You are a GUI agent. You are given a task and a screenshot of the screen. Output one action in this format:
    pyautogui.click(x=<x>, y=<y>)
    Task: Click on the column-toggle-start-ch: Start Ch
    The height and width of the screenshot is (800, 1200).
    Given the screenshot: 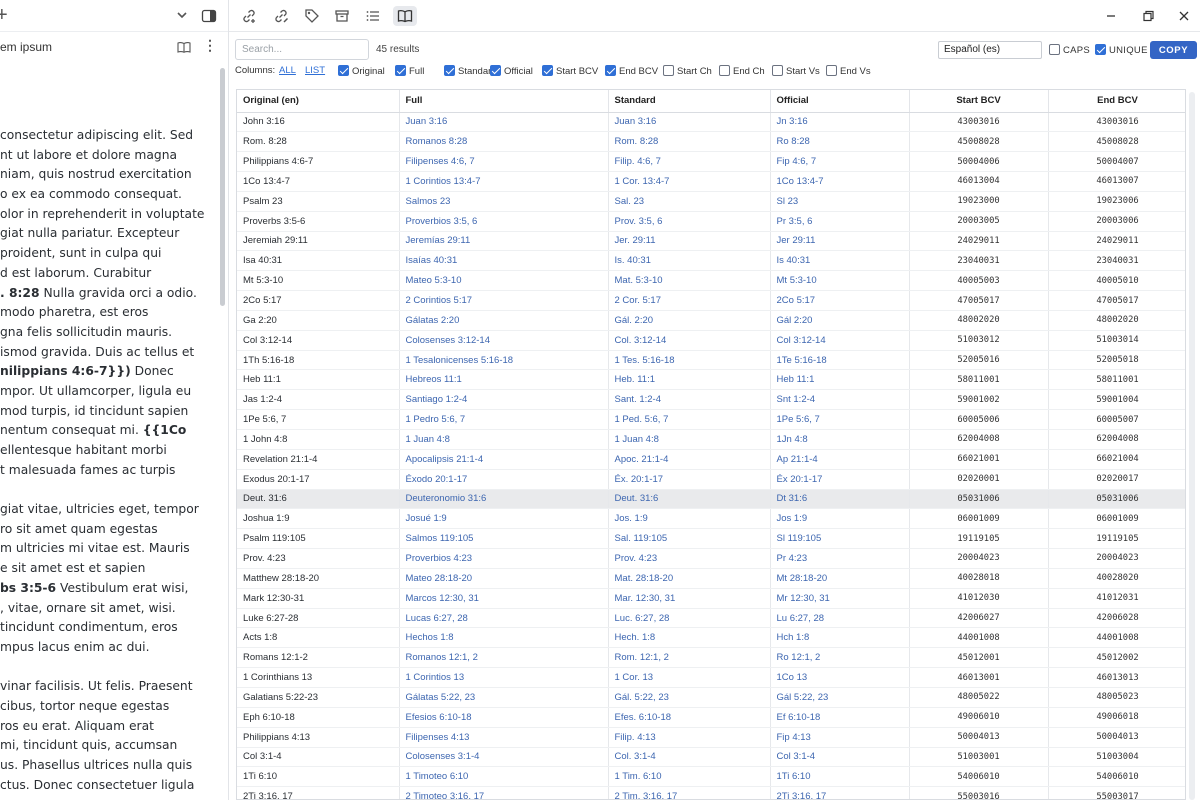 What is the action you would take?
    pyautogui.click(x=687, y=71)
    